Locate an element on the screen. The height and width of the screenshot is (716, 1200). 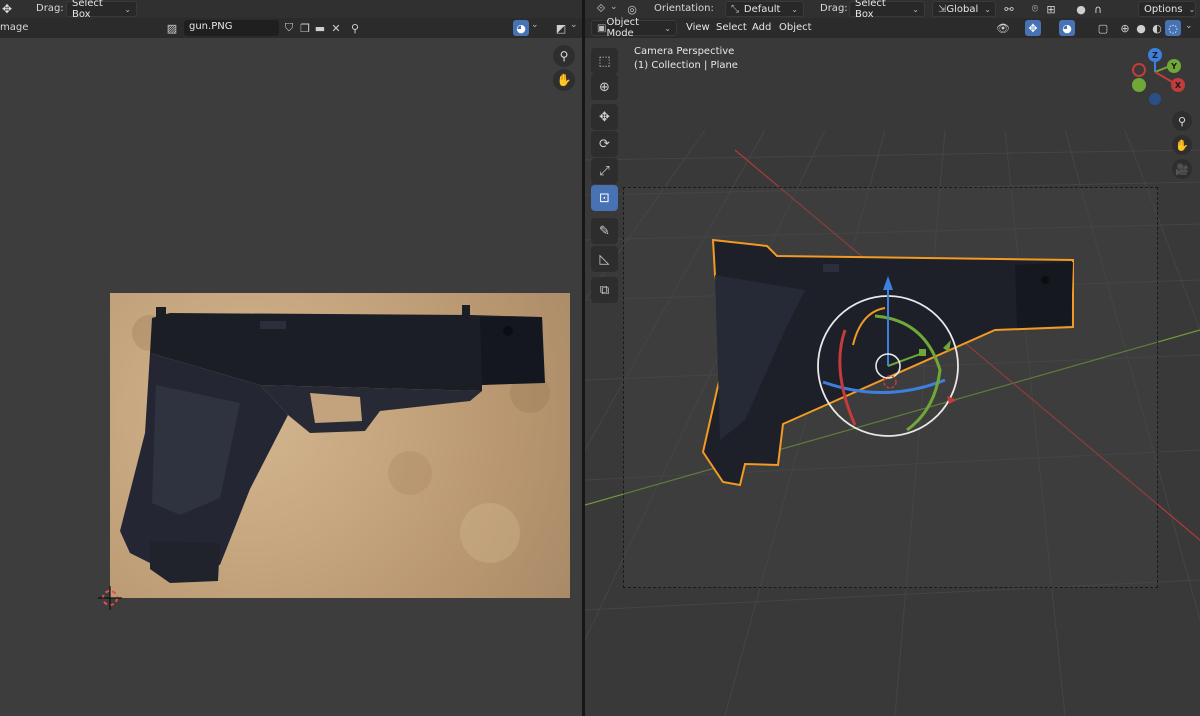
image-browse-icon: ▨ is located at coordinates (172, 28).